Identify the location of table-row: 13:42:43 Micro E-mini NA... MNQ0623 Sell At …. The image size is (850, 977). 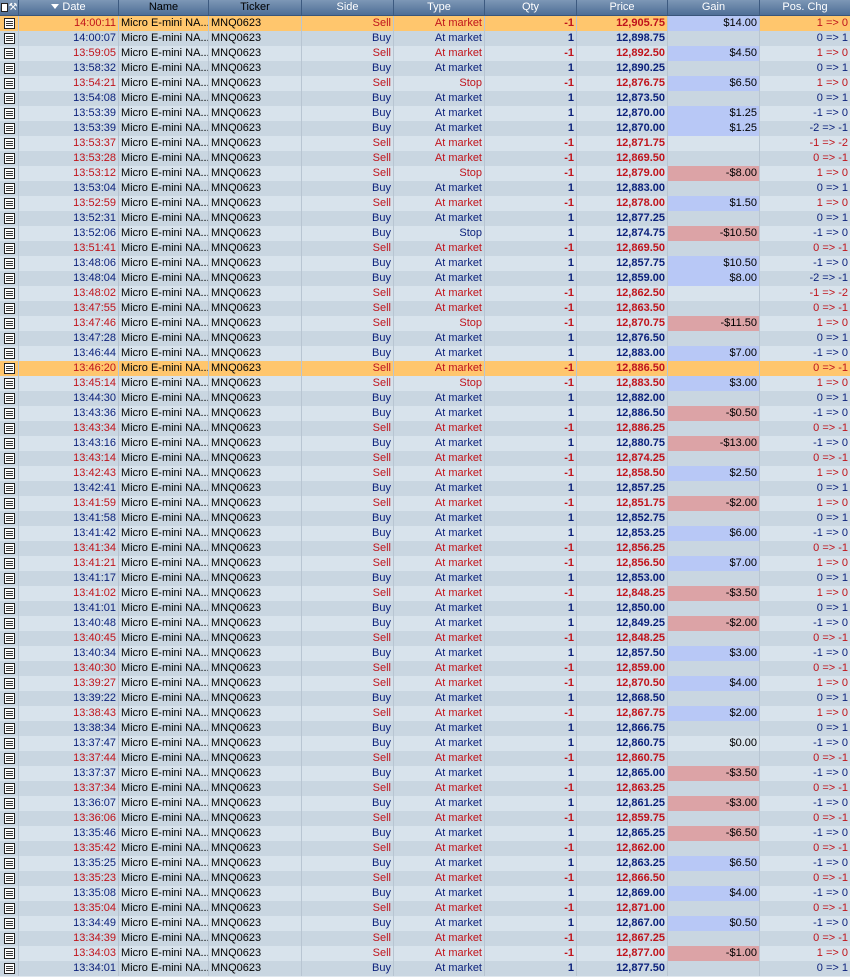
(425, 473).